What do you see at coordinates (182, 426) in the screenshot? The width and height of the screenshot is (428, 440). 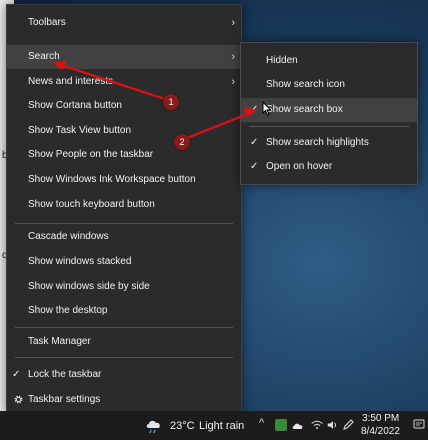 I see `weather-temp: 23°C` at bounding box center [182, 426].